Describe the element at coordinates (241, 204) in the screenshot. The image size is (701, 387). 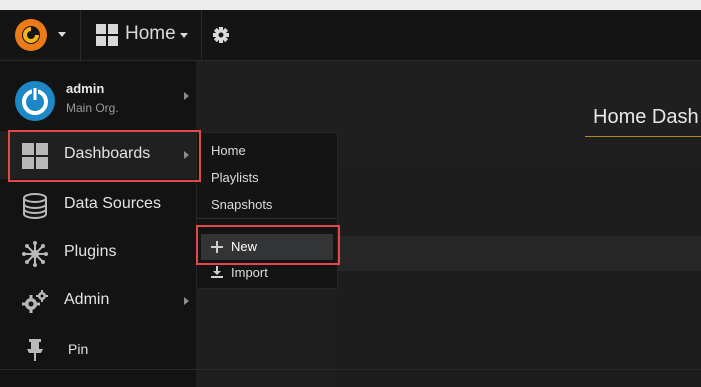
I see `submenu-item-snapshots: Snapshots` at that location.